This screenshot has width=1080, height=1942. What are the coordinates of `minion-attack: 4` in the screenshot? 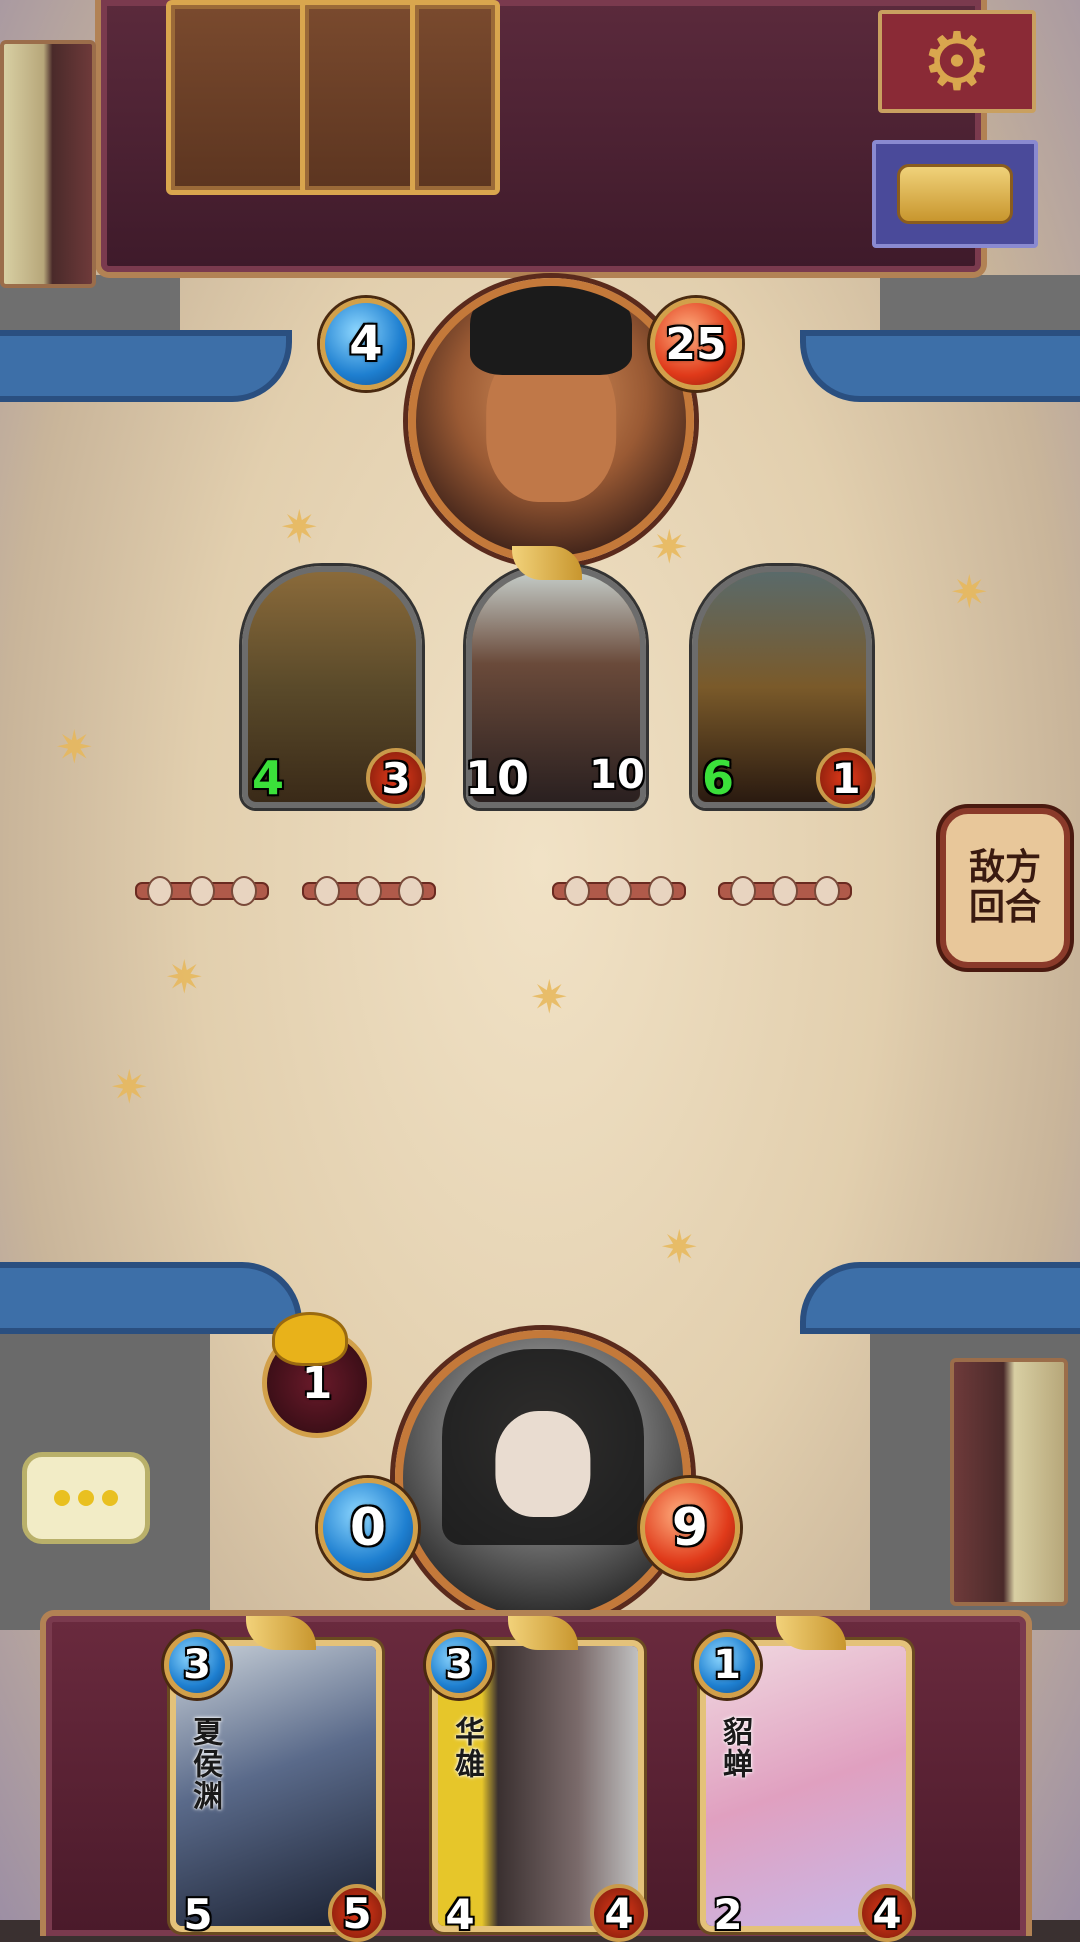 It's located at (267, 778).